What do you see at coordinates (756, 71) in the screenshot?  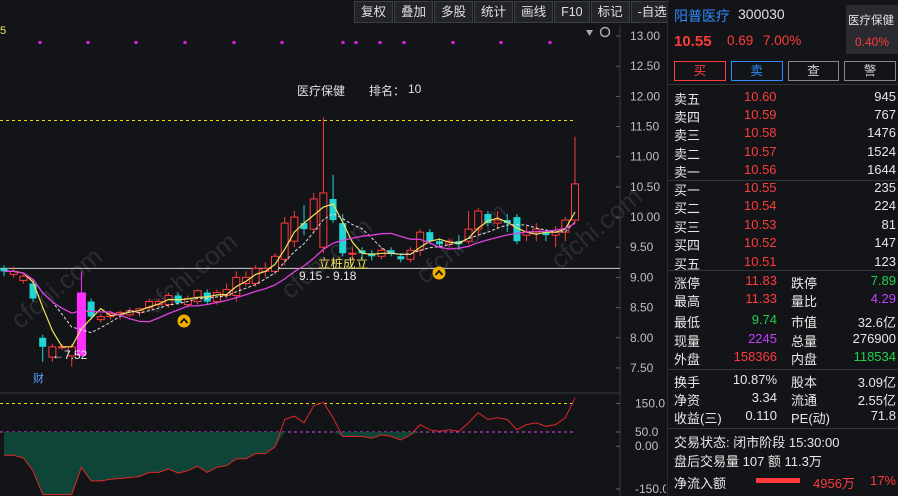 I see `sell-button: 卖` at bounding box center [756, 71].